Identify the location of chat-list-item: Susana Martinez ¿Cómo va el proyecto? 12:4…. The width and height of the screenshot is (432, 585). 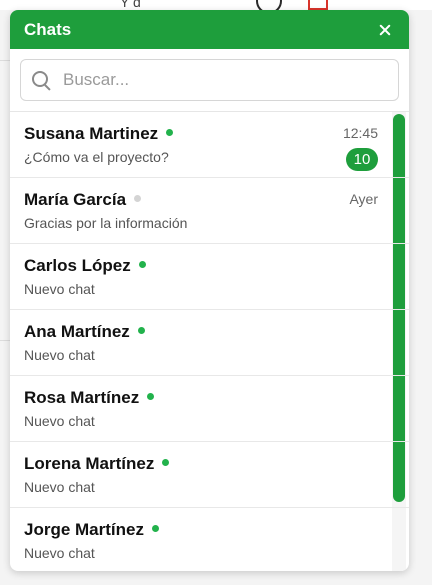
(209, 145).